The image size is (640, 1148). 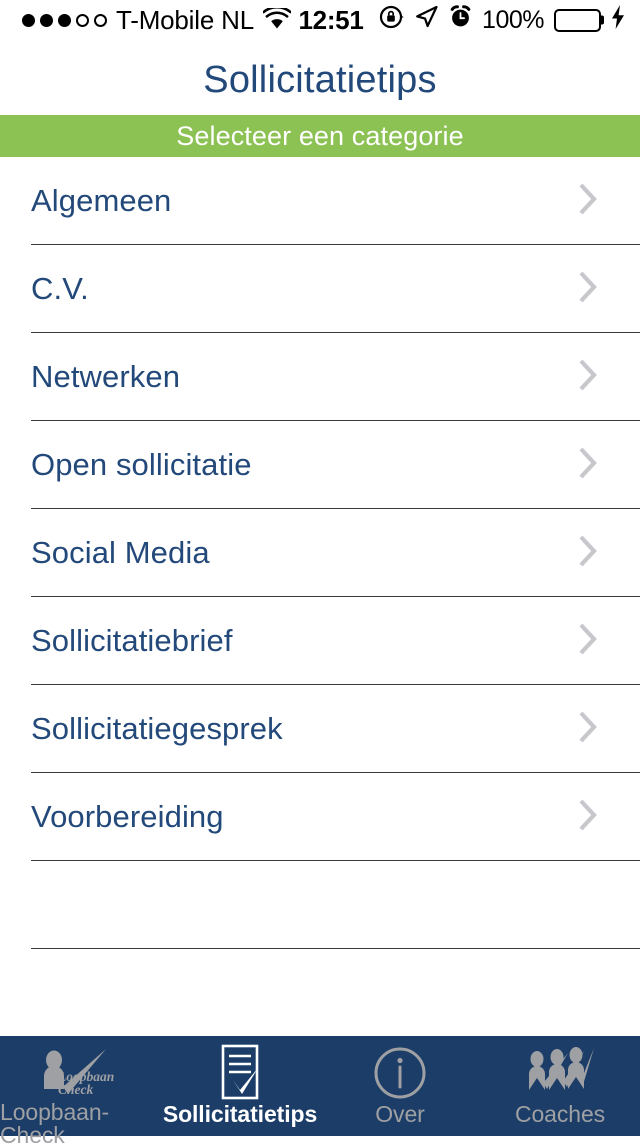 I want to click on list-item-label: Social Media, so click(x=120, y=552).